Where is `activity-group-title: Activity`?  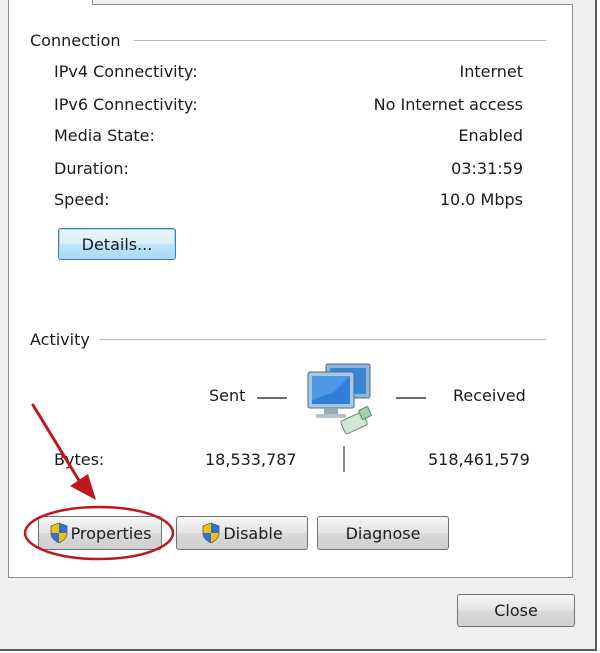 activity-group-title: Activity is located at coordinates (64, 339).